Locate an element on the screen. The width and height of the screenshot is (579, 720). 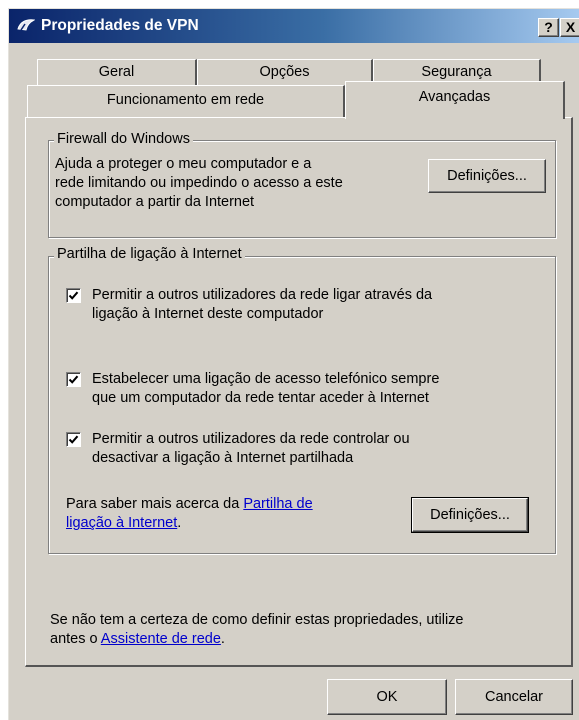
checkbox-label: ligação à Internet deste computador is located at coordinates (208, 314).